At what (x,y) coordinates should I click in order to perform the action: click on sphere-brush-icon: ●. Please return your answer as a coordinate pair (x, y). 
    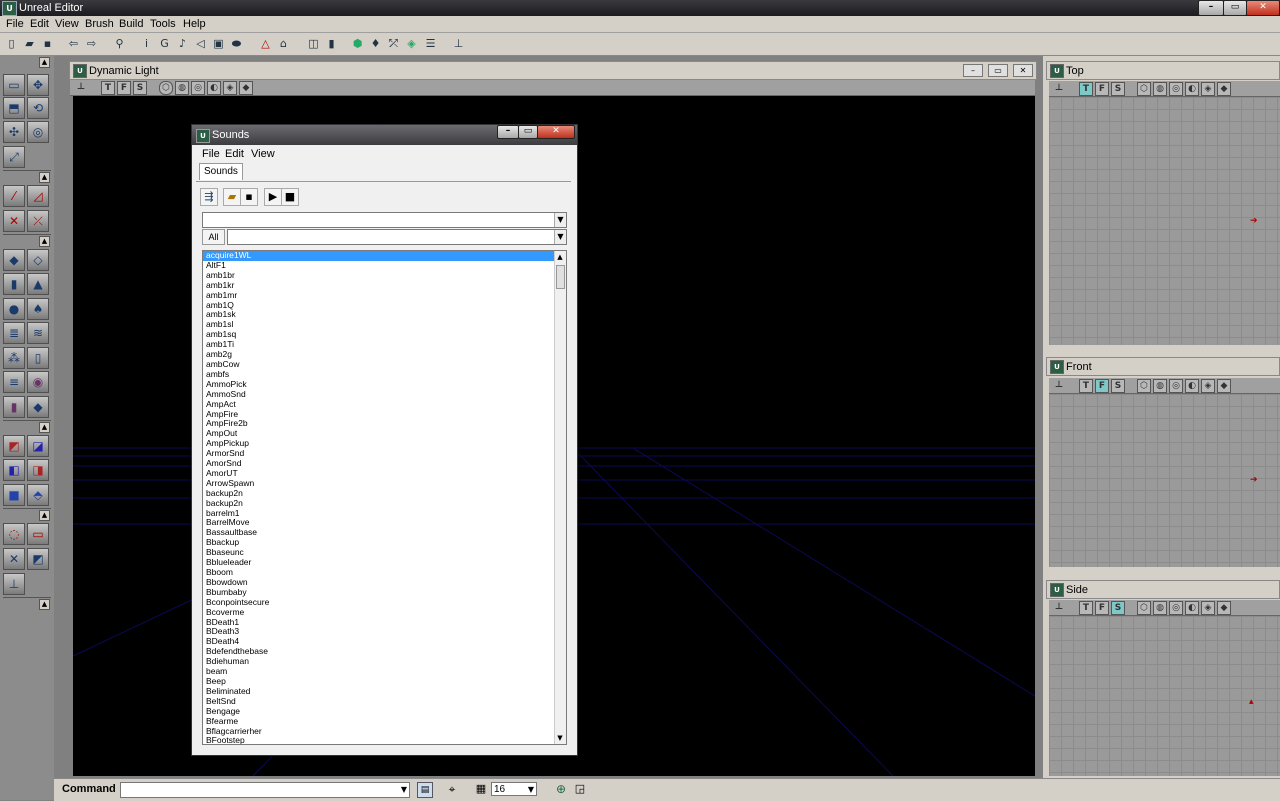
    Looking at the image, I should click on (14, 309).